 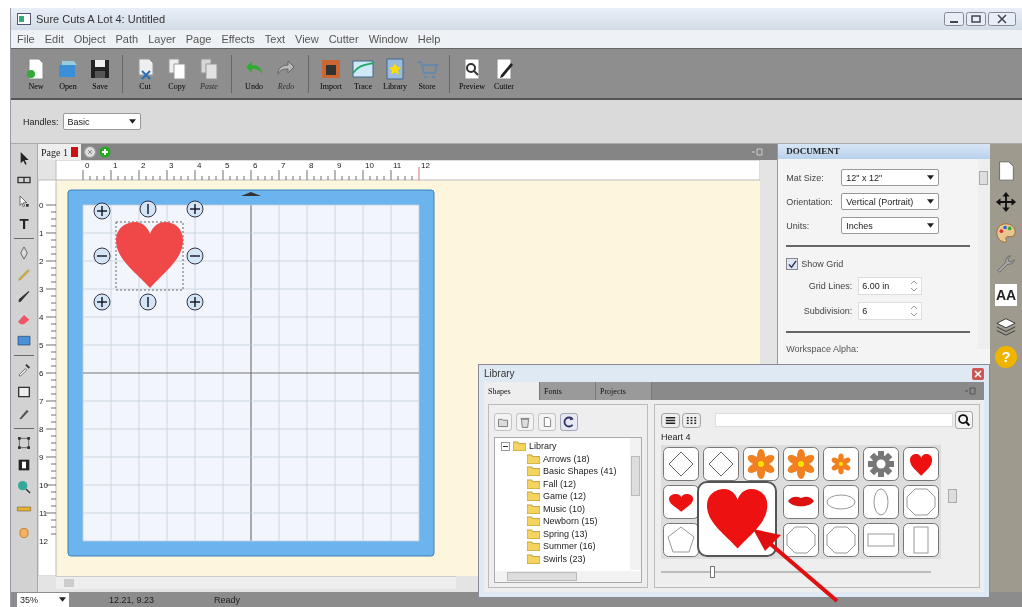 What do you see at coordinates (834, 420) in the screenshot?
I see `search-field` at bounding box center [834, 420].